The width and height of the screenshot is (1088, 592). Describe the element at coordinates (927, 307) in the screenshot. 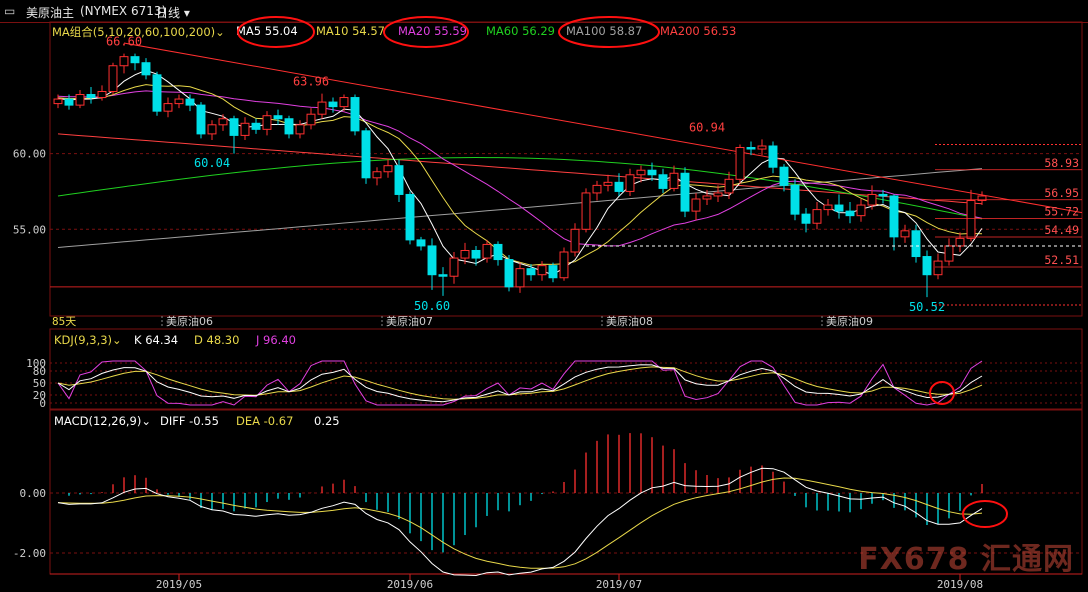

I see `price-annotation: 50.52` at that location.